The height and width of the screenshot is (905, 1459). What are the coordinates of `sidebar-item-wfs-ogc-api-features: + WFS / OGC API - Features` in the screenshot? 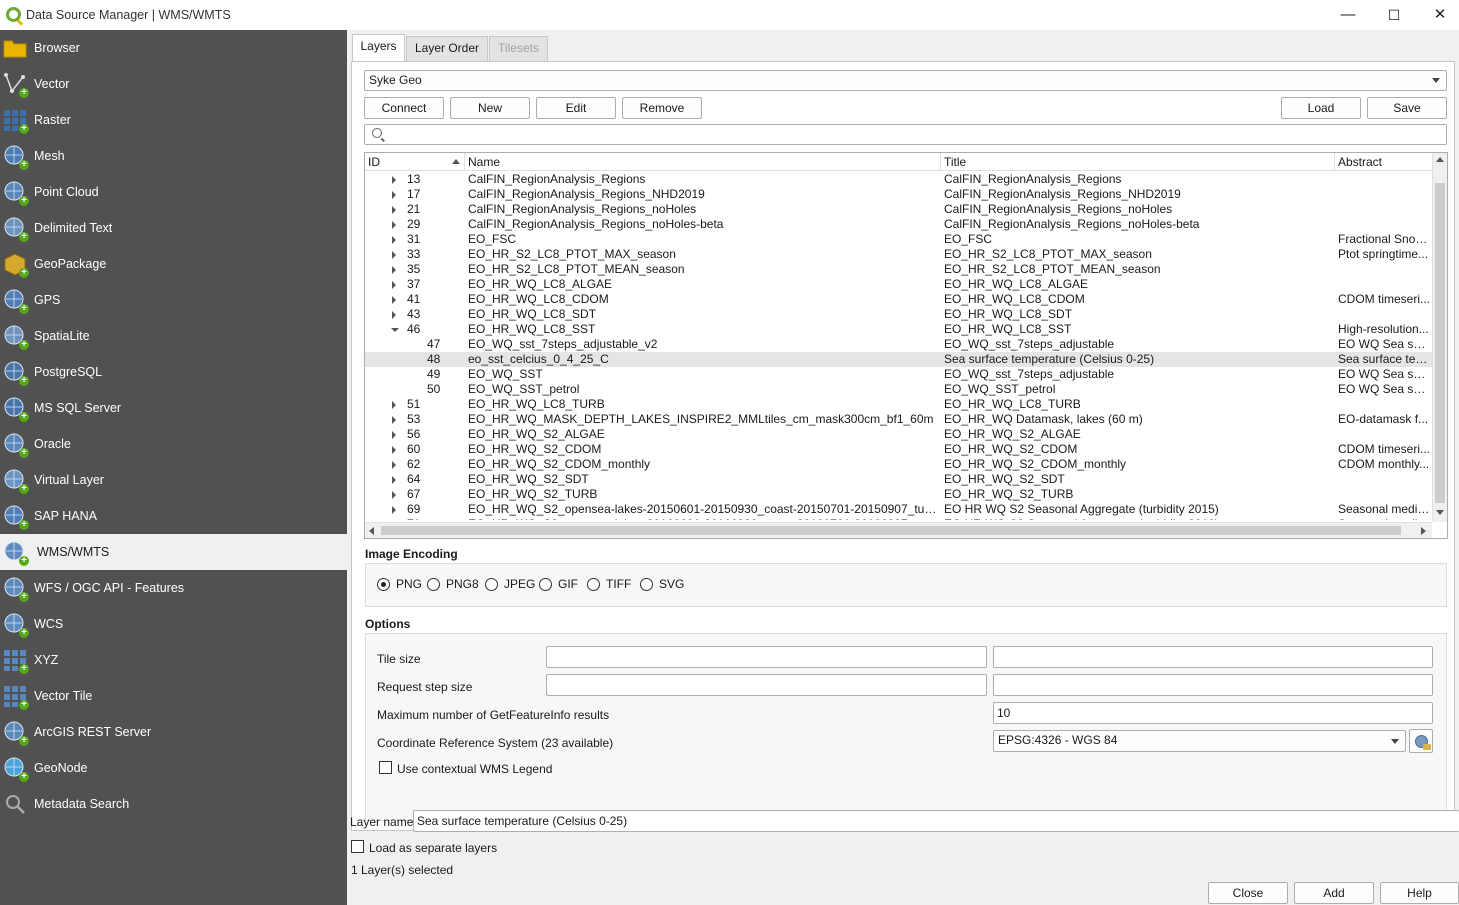 It's located at (173, 588).